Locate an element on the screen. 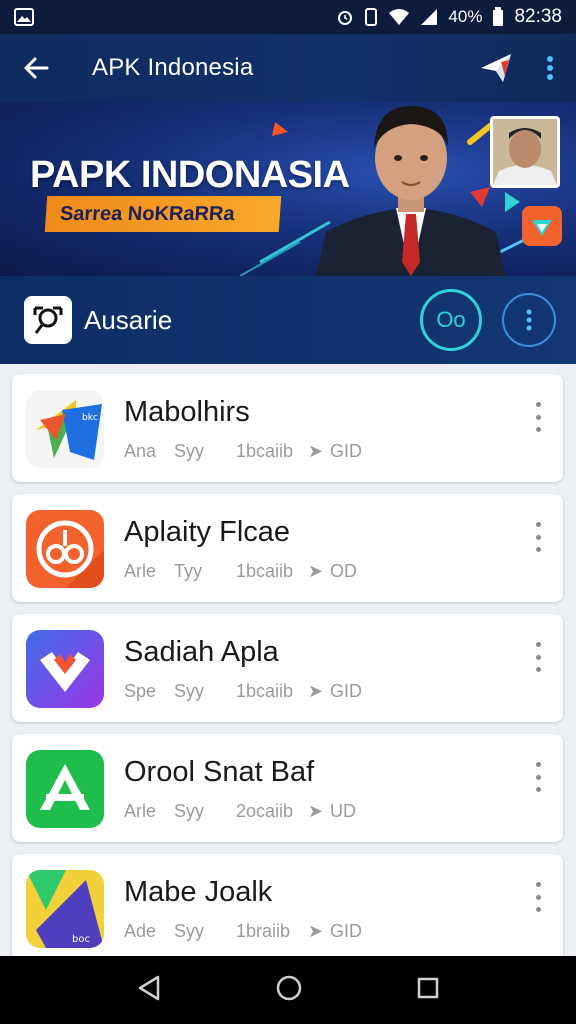 The image size is (576, 1024). app-name: Mabolhirs is located at coordinates (187, 412).